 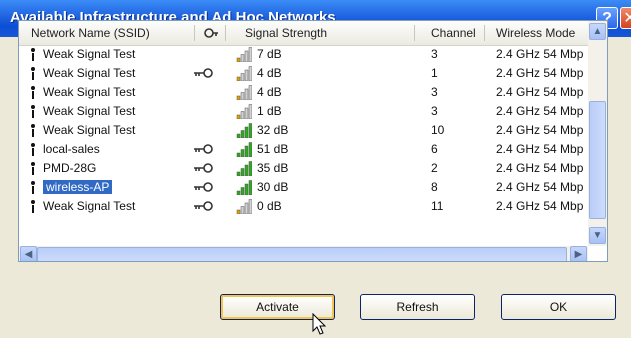 I want to click on network-row: Weak Signal Test 1 dB 3 2.4 GHz 54 Mbp, so click(x=304, y=111).